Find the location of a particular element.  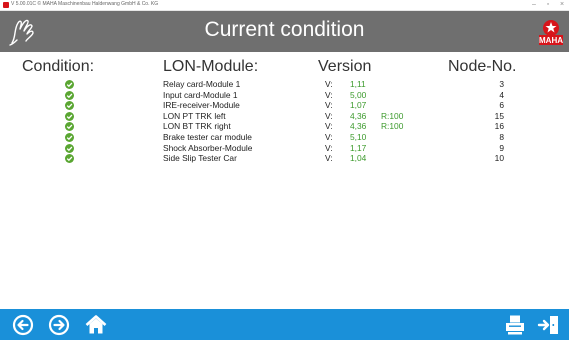

node-number: 15 is located at coordinates (499, 115).